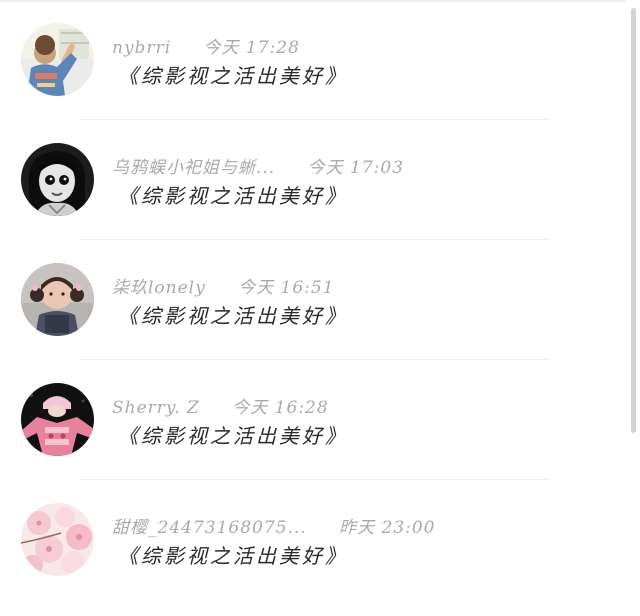 This screenshot has height=616, width=640. I want to click on pink-sweater-avatar-icon, so click(57, 419).